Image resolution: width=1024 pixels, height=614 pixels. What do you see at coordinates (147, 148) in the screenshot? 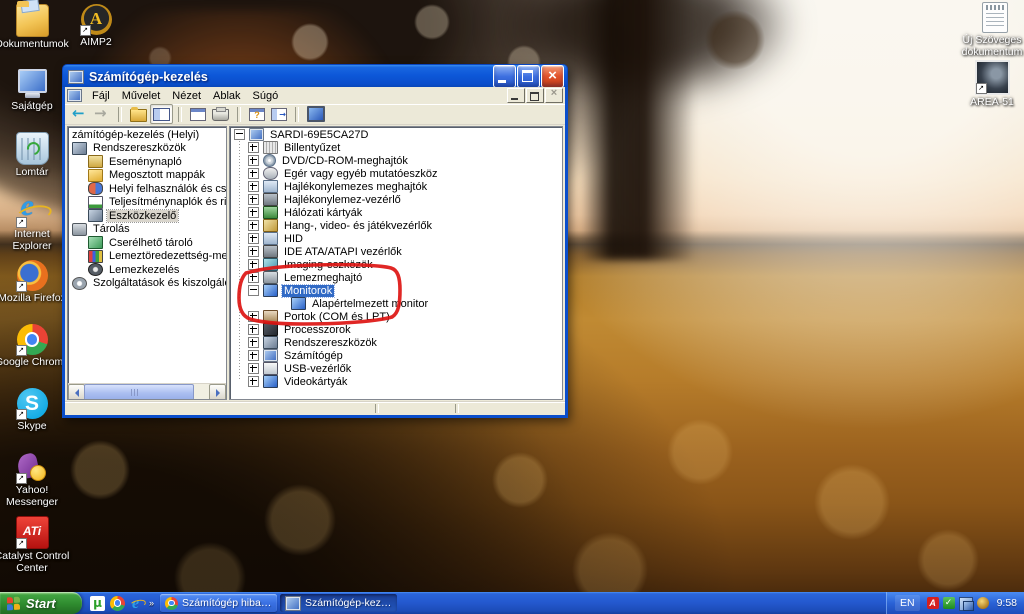
I see `console-tree-item: Rendszereszközök` at bounding box center [147, 148].